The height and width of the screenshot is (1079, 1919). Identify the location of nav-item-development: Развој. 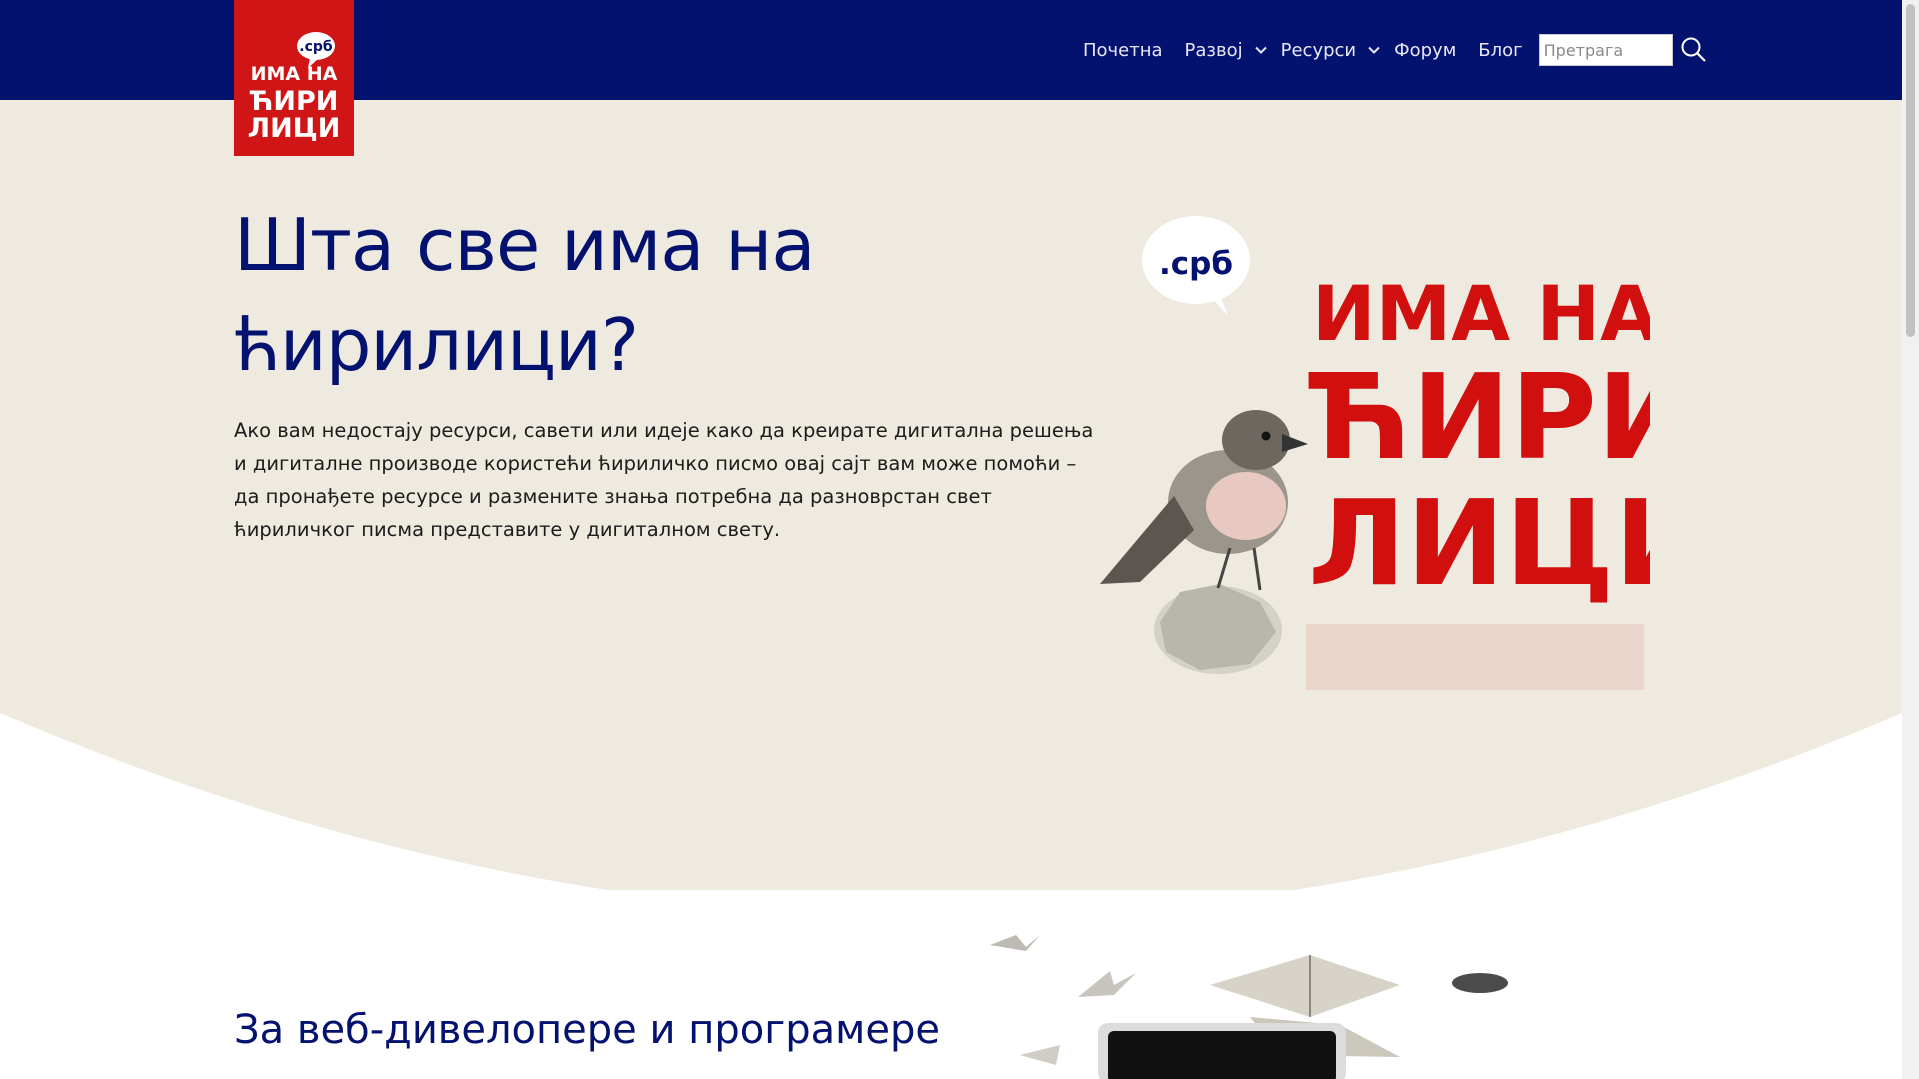
(1227, 50).